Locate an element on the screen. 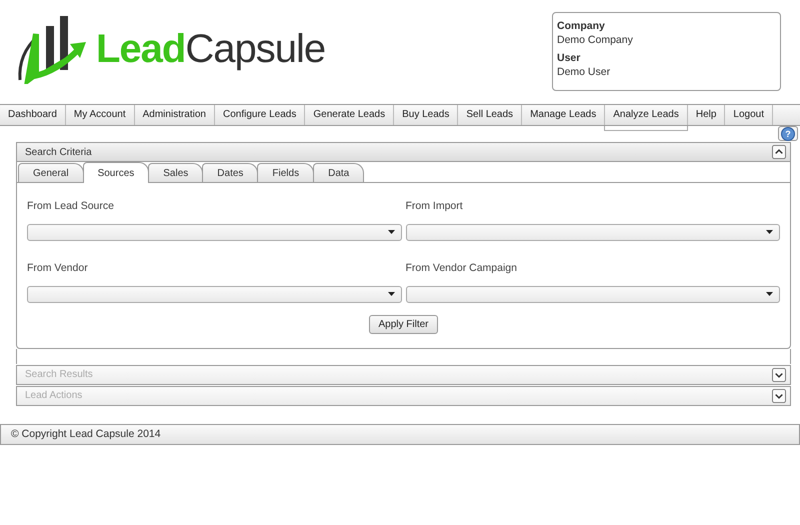 The width and height of the screenshot is (800, 525). menu-item: Sell Leads is located at coordinates (490, 115).